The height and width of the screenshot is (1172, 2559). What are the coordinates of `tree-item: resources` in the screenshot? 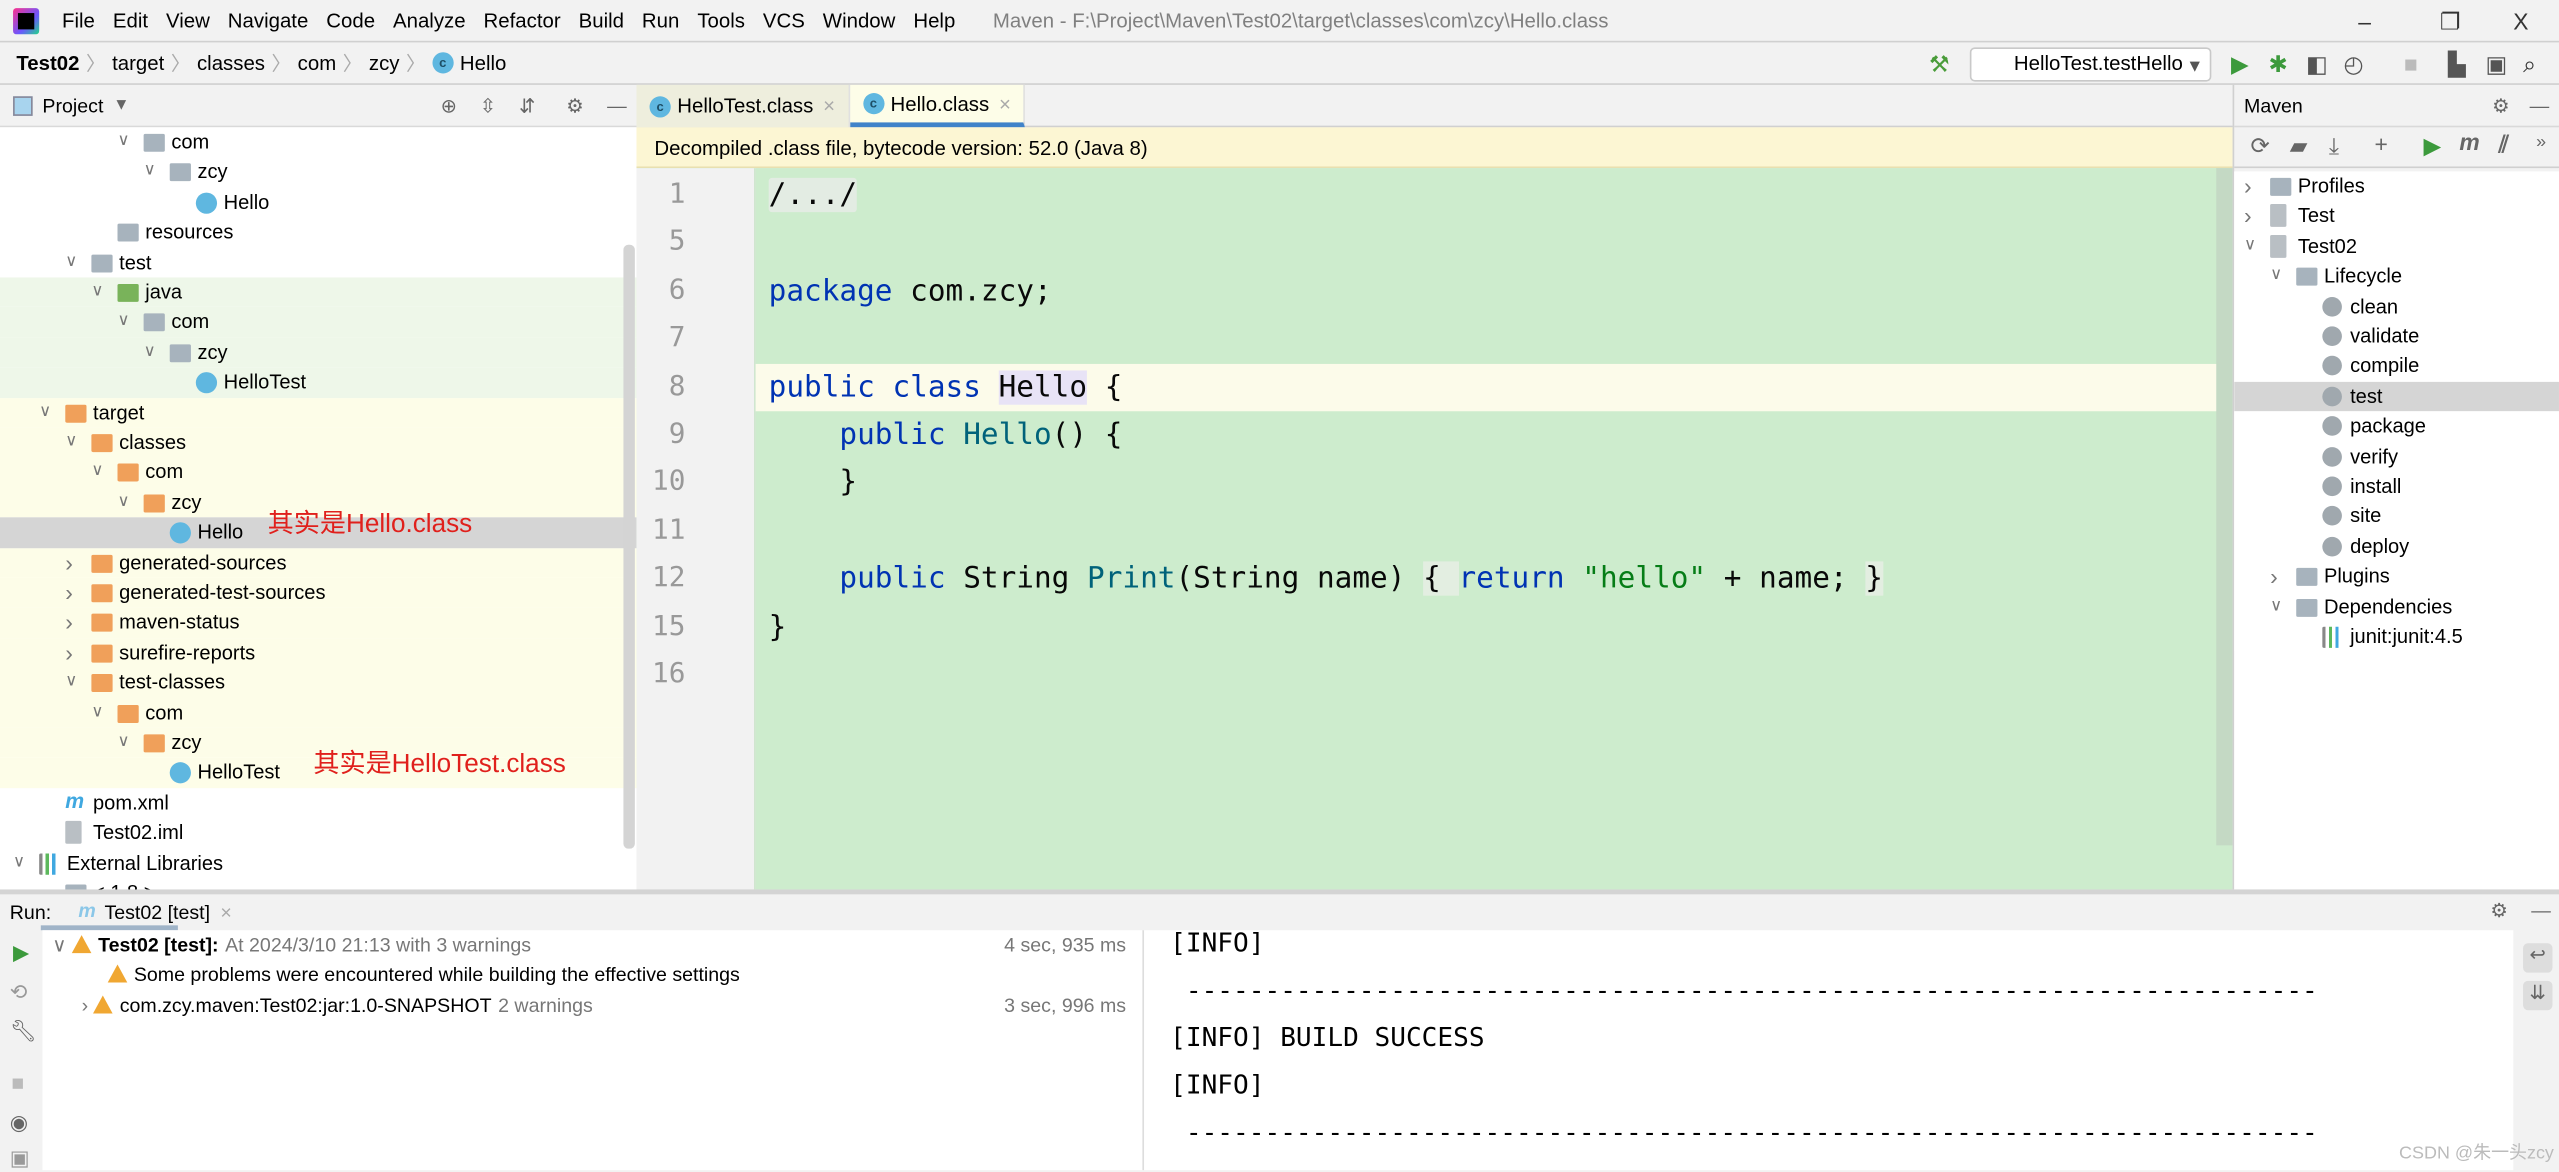 It's located at (318, 232).